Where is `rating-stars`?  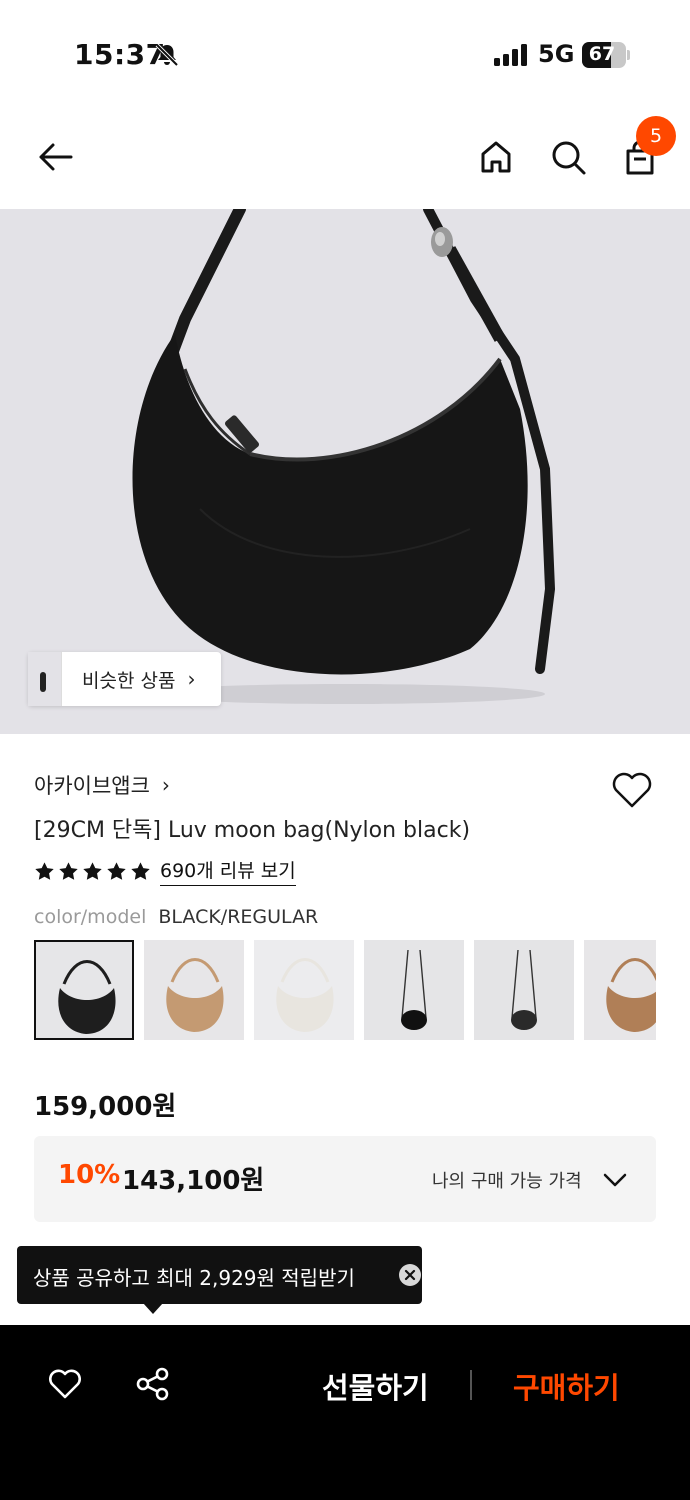 rating-stars is located at coordinates (92, 871).